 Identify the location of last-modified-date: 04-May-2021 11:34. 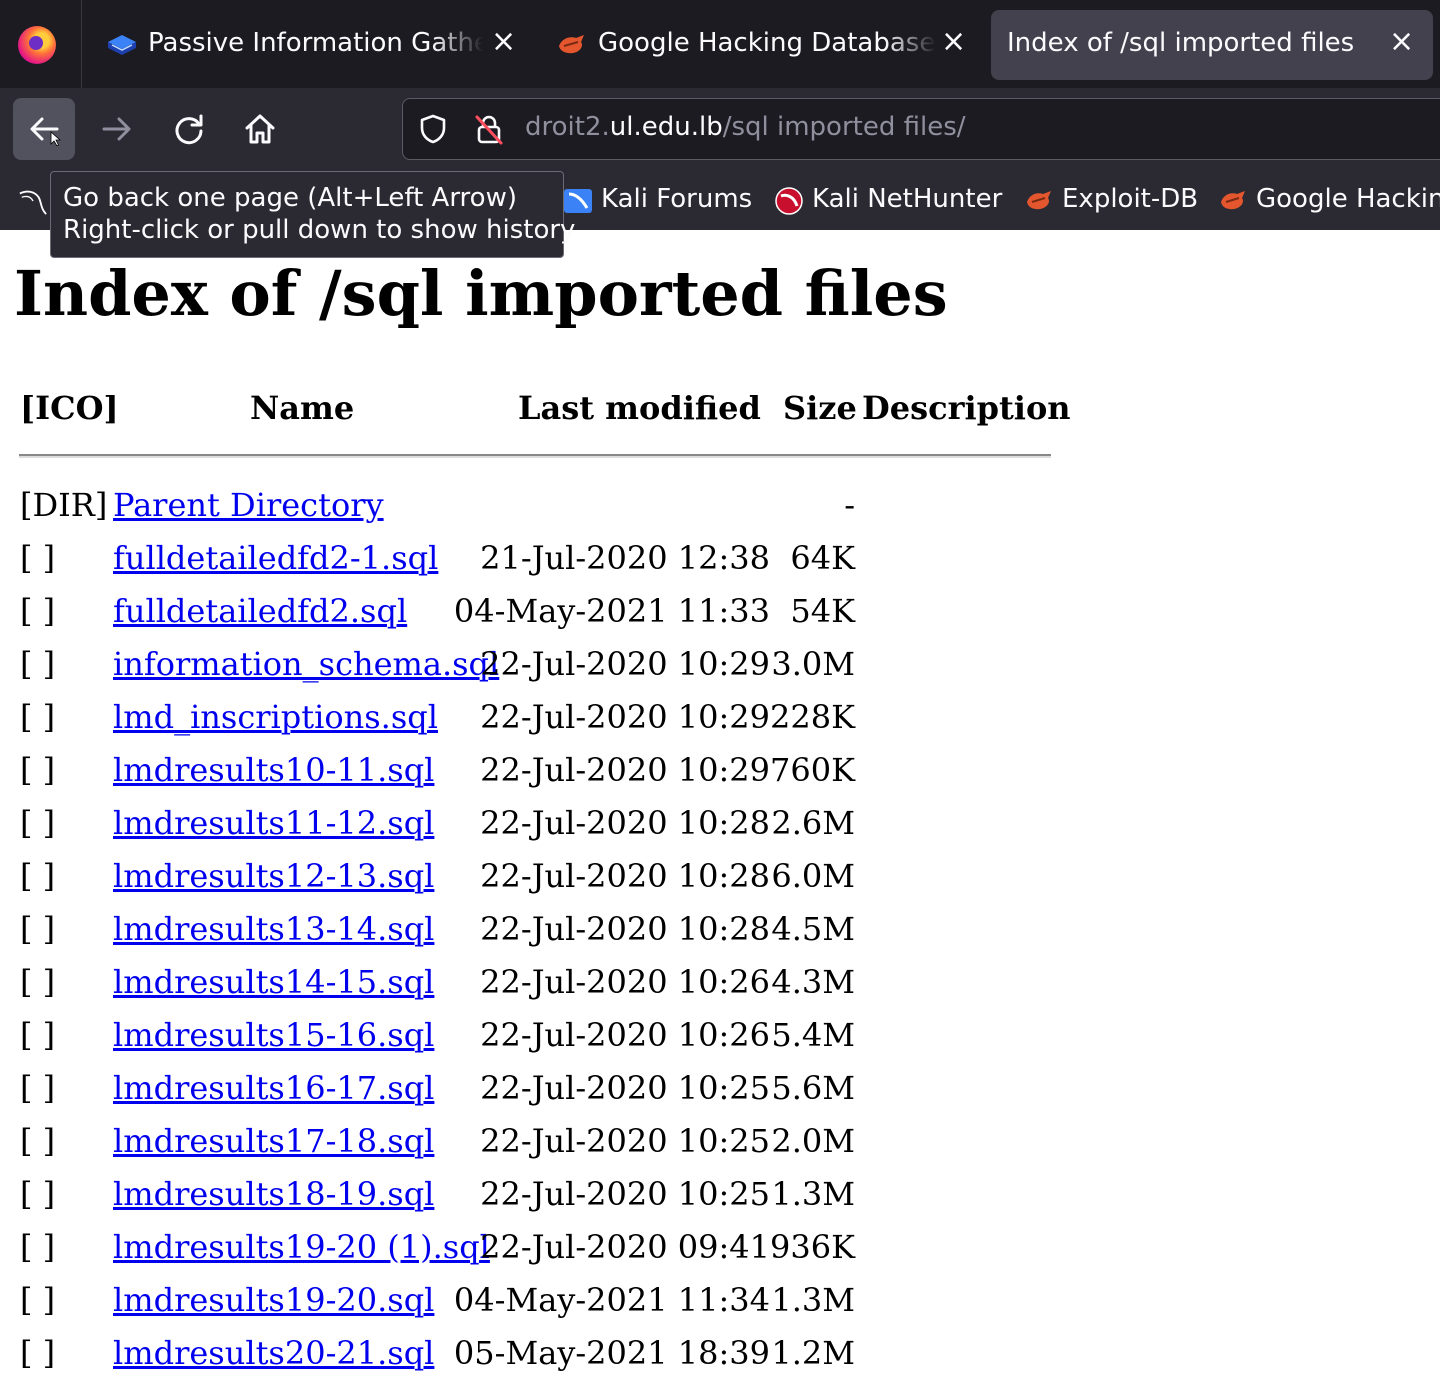
(611, 1300).